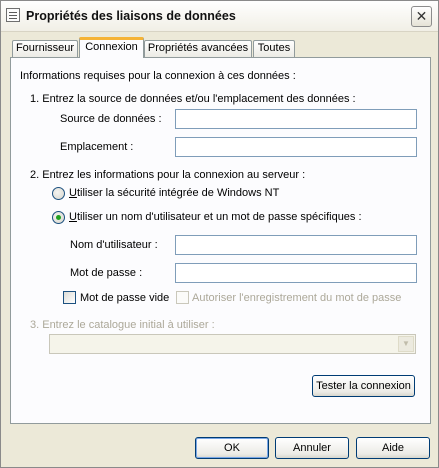  What do you see at coordinates (97, 147) in the screenshot?
I see `location-label: Emplacement :` at bounding box center [97, 147].